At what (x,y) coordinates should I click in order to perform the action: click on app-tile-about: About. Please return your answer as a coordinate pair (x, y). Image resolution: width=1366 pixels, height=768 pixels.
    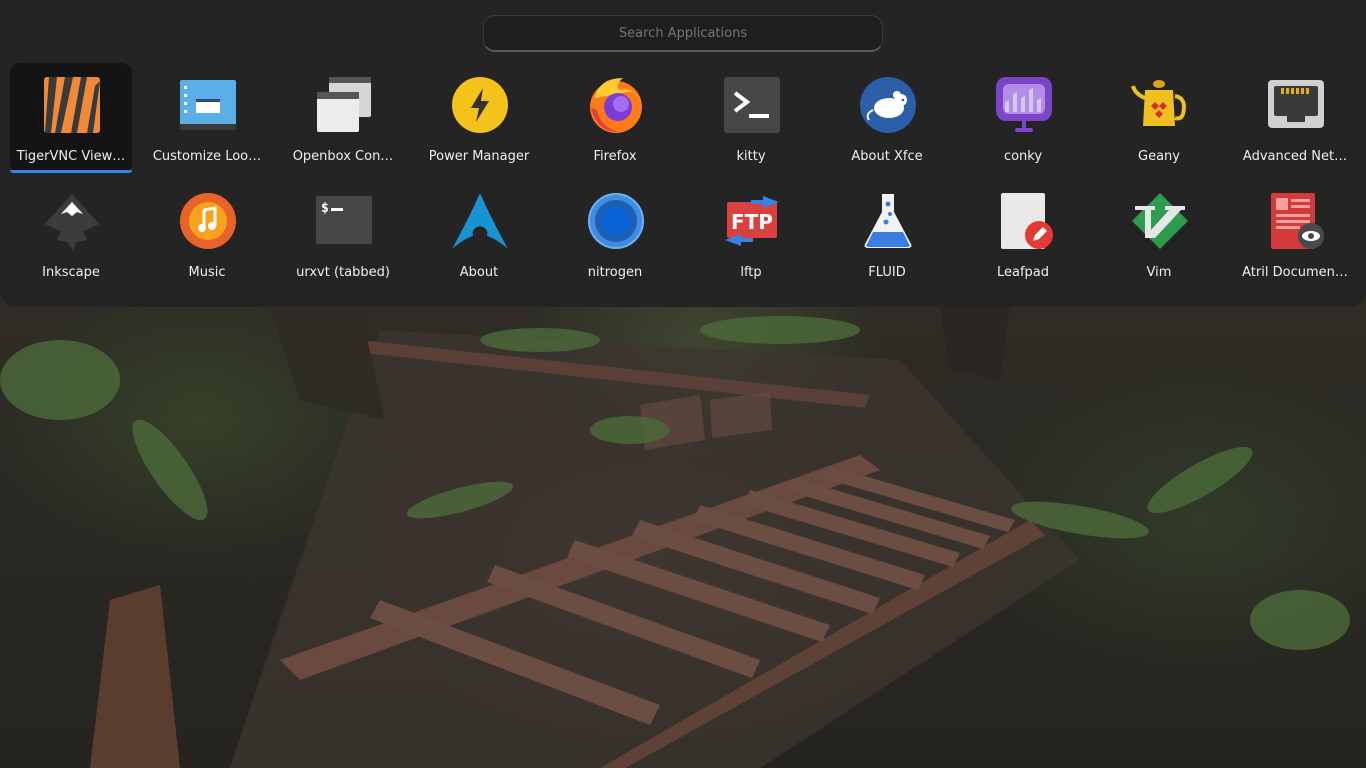
    Looking at the image, I should click on (479, 234).